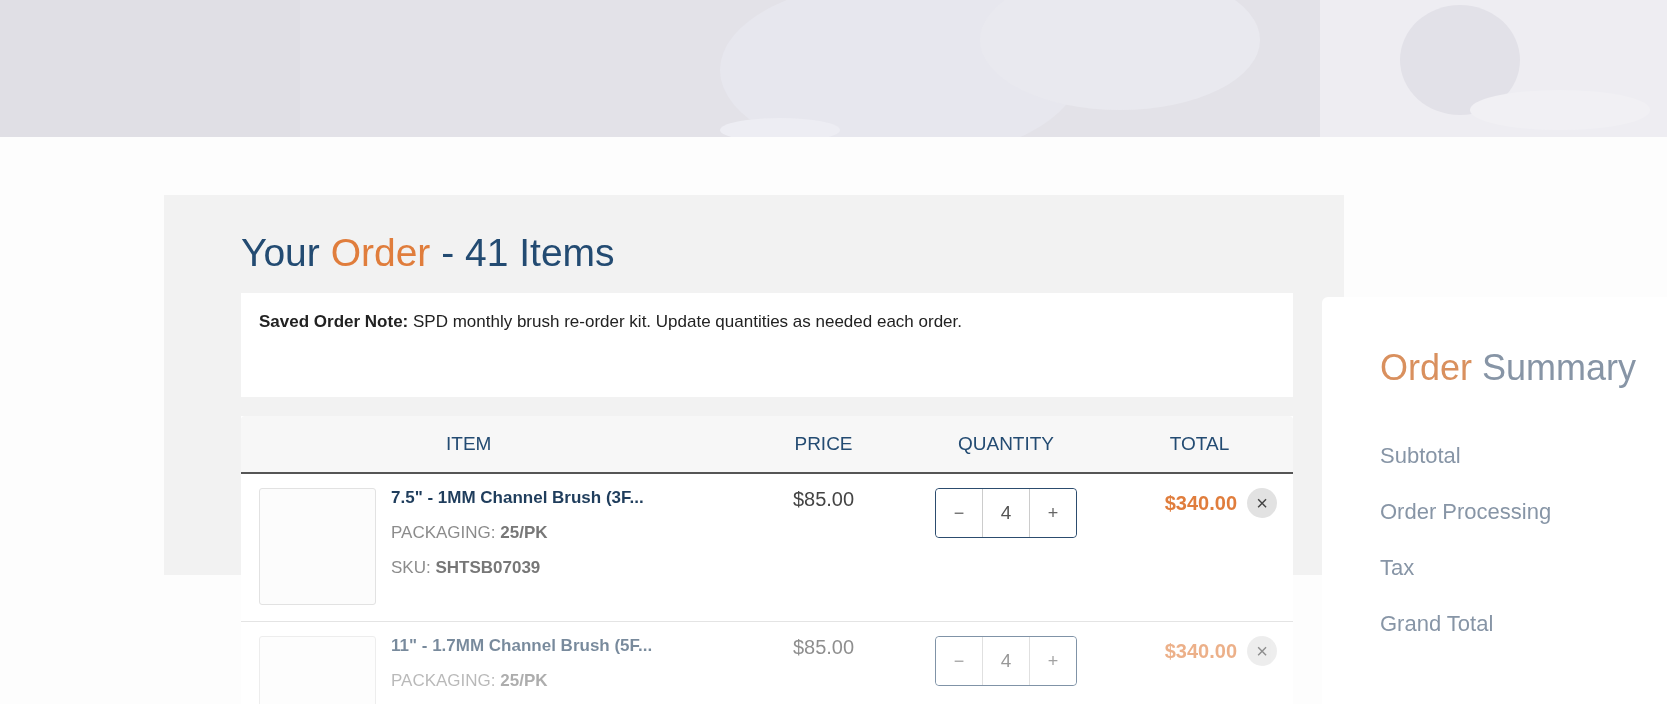 This screenshot has width=1667, height=704. I want to click on quantity-field: 4, so click(1006, 661).